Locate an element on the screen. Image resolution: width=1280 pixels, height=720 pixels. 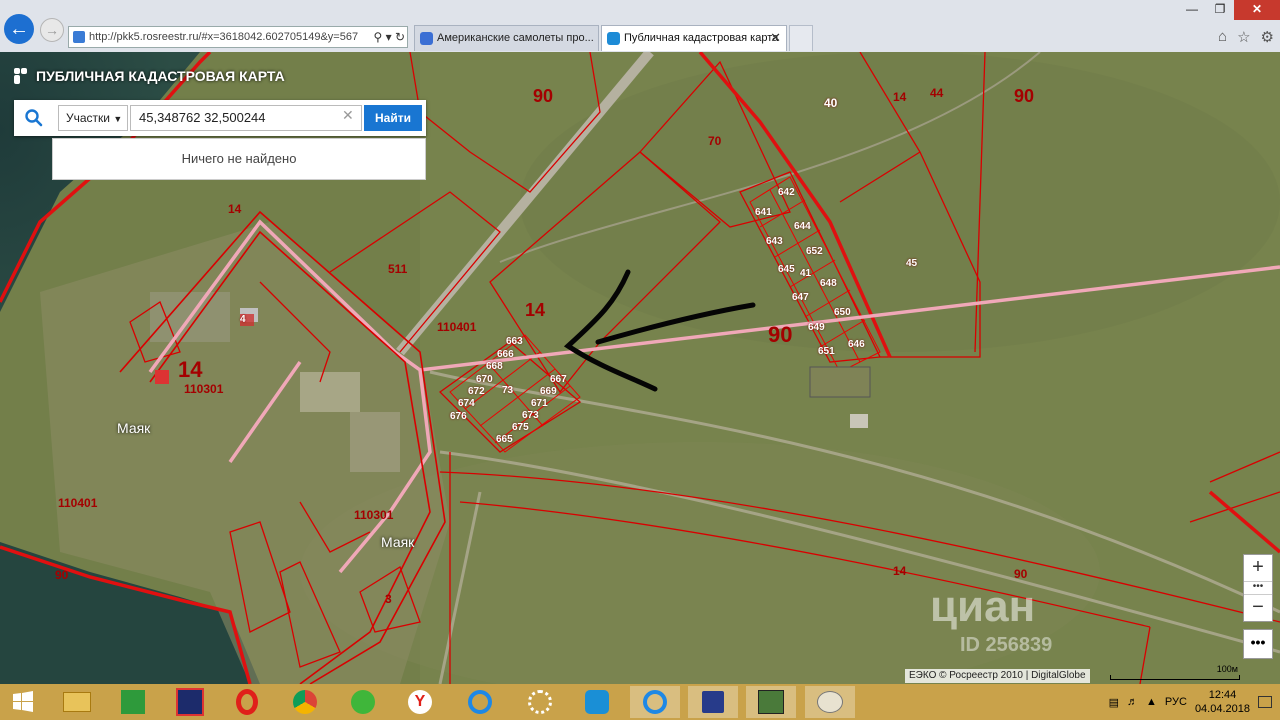
opera-icon is located at coordinates (247, 702).